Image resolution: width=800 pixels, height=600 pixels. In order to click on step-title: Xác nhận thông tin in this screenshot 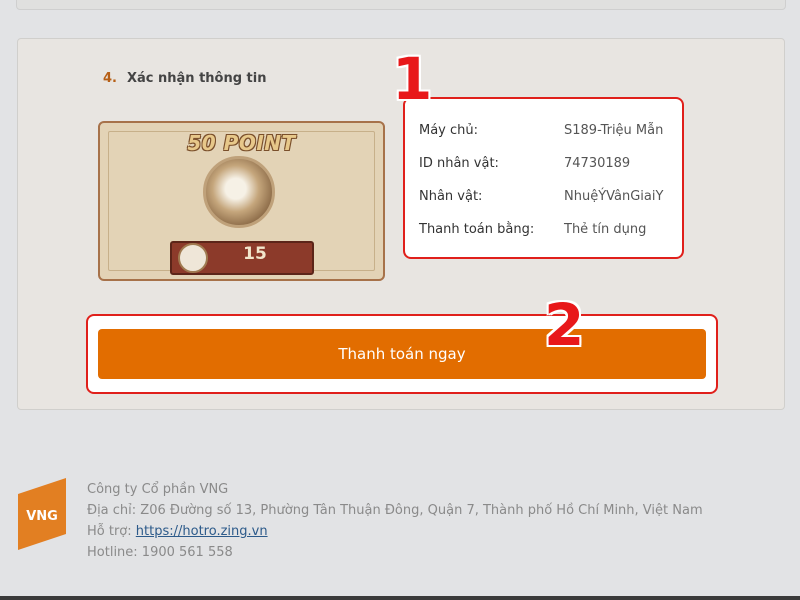, I will do `click(196, 78)`.